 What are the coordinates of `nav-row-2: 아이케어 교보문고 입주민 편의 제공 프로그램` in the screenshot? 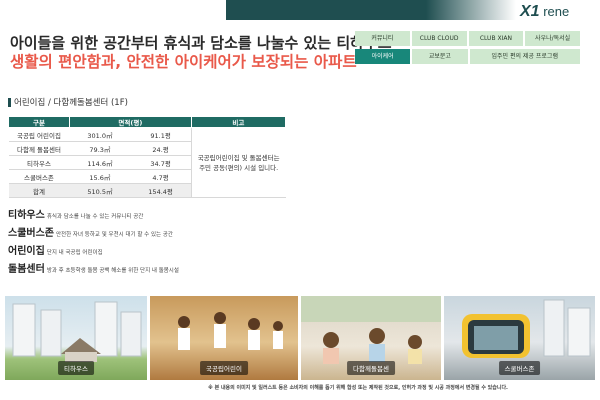 It's located at (467, 56).